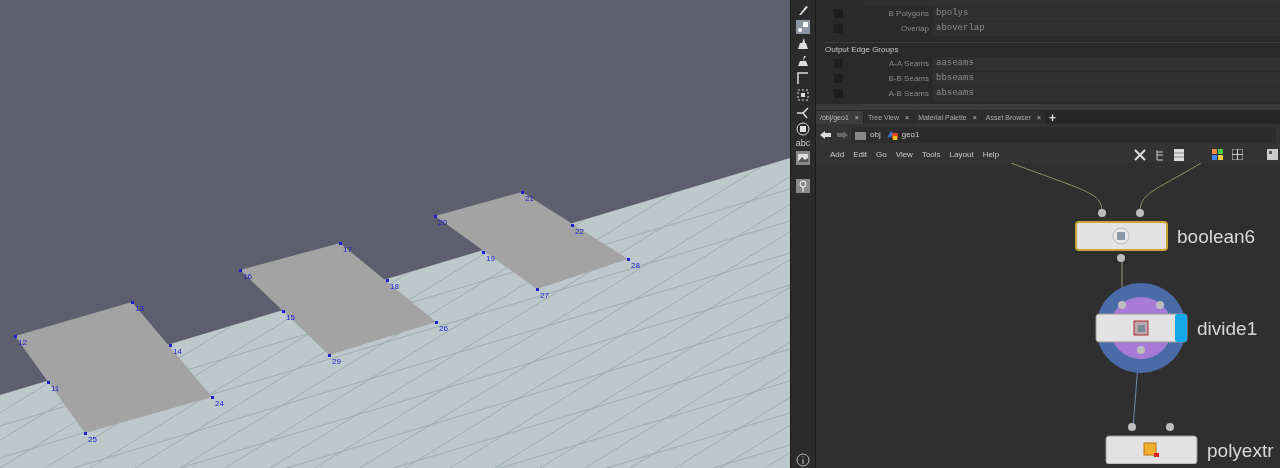 The image size is (1280, 468). What do you see at coordinates (1227, 328) in the screenshot?
I see `node-name: divide1` at bounding box center [1227, 328].